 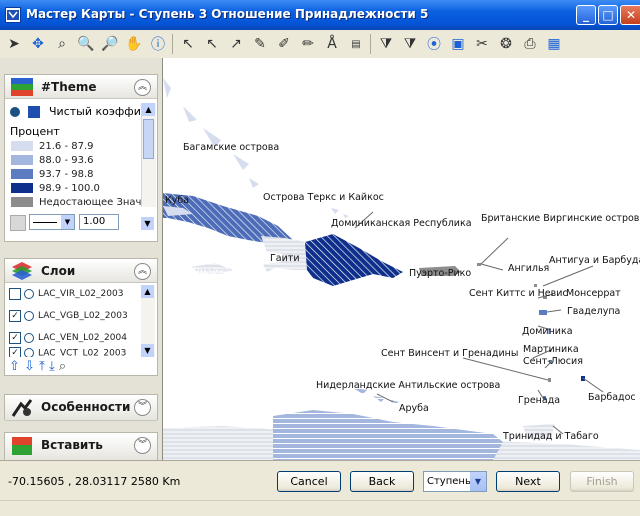 What do you see at coordinates (45, 222) in the screenshot?
I see `line-sample` at bounding box center [45, 222].